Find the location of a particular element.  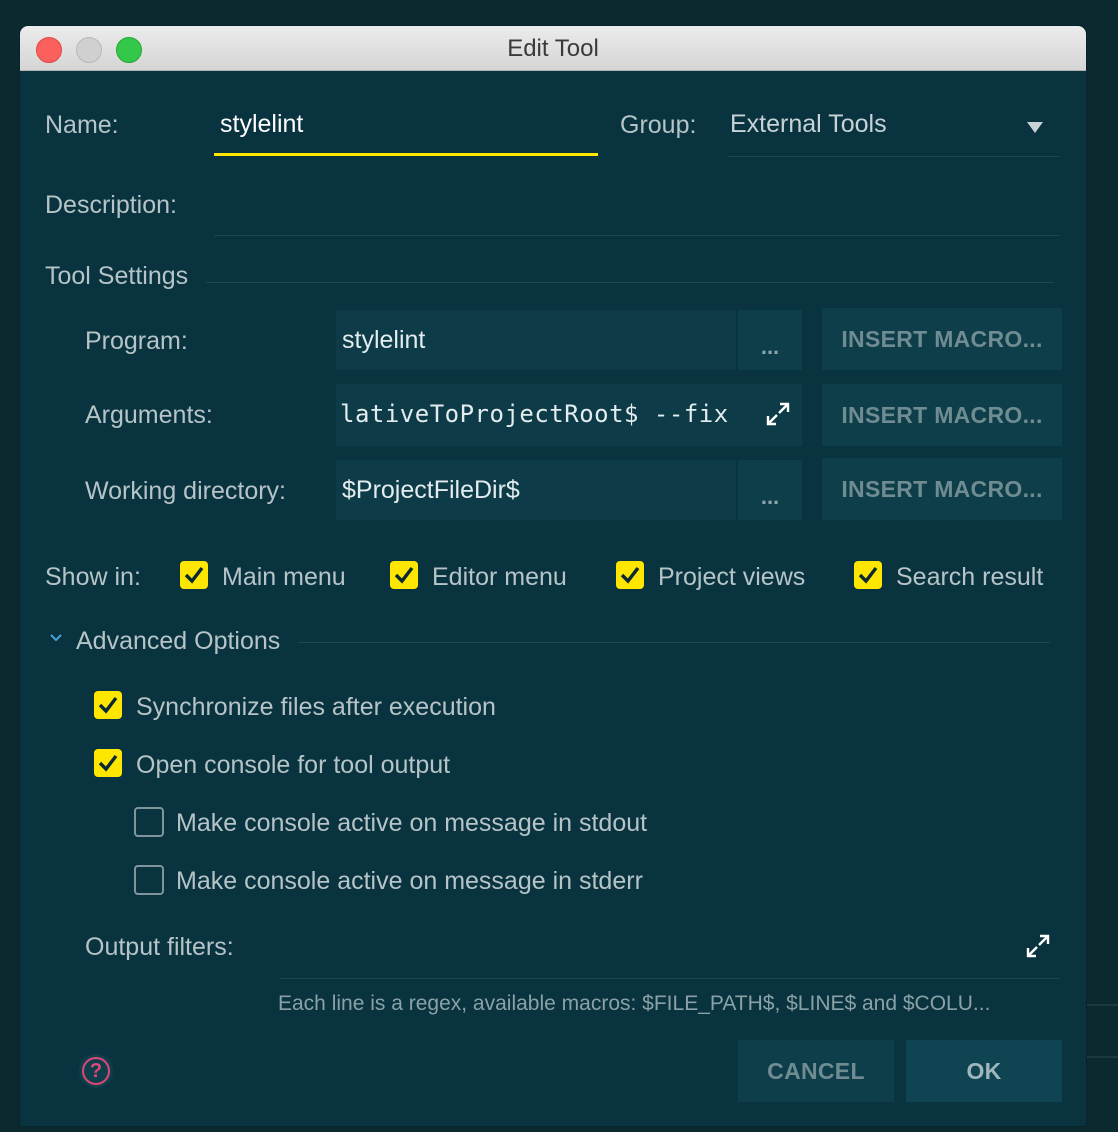

cancel-button: CANCEL is located at coordinates (816, 1071).